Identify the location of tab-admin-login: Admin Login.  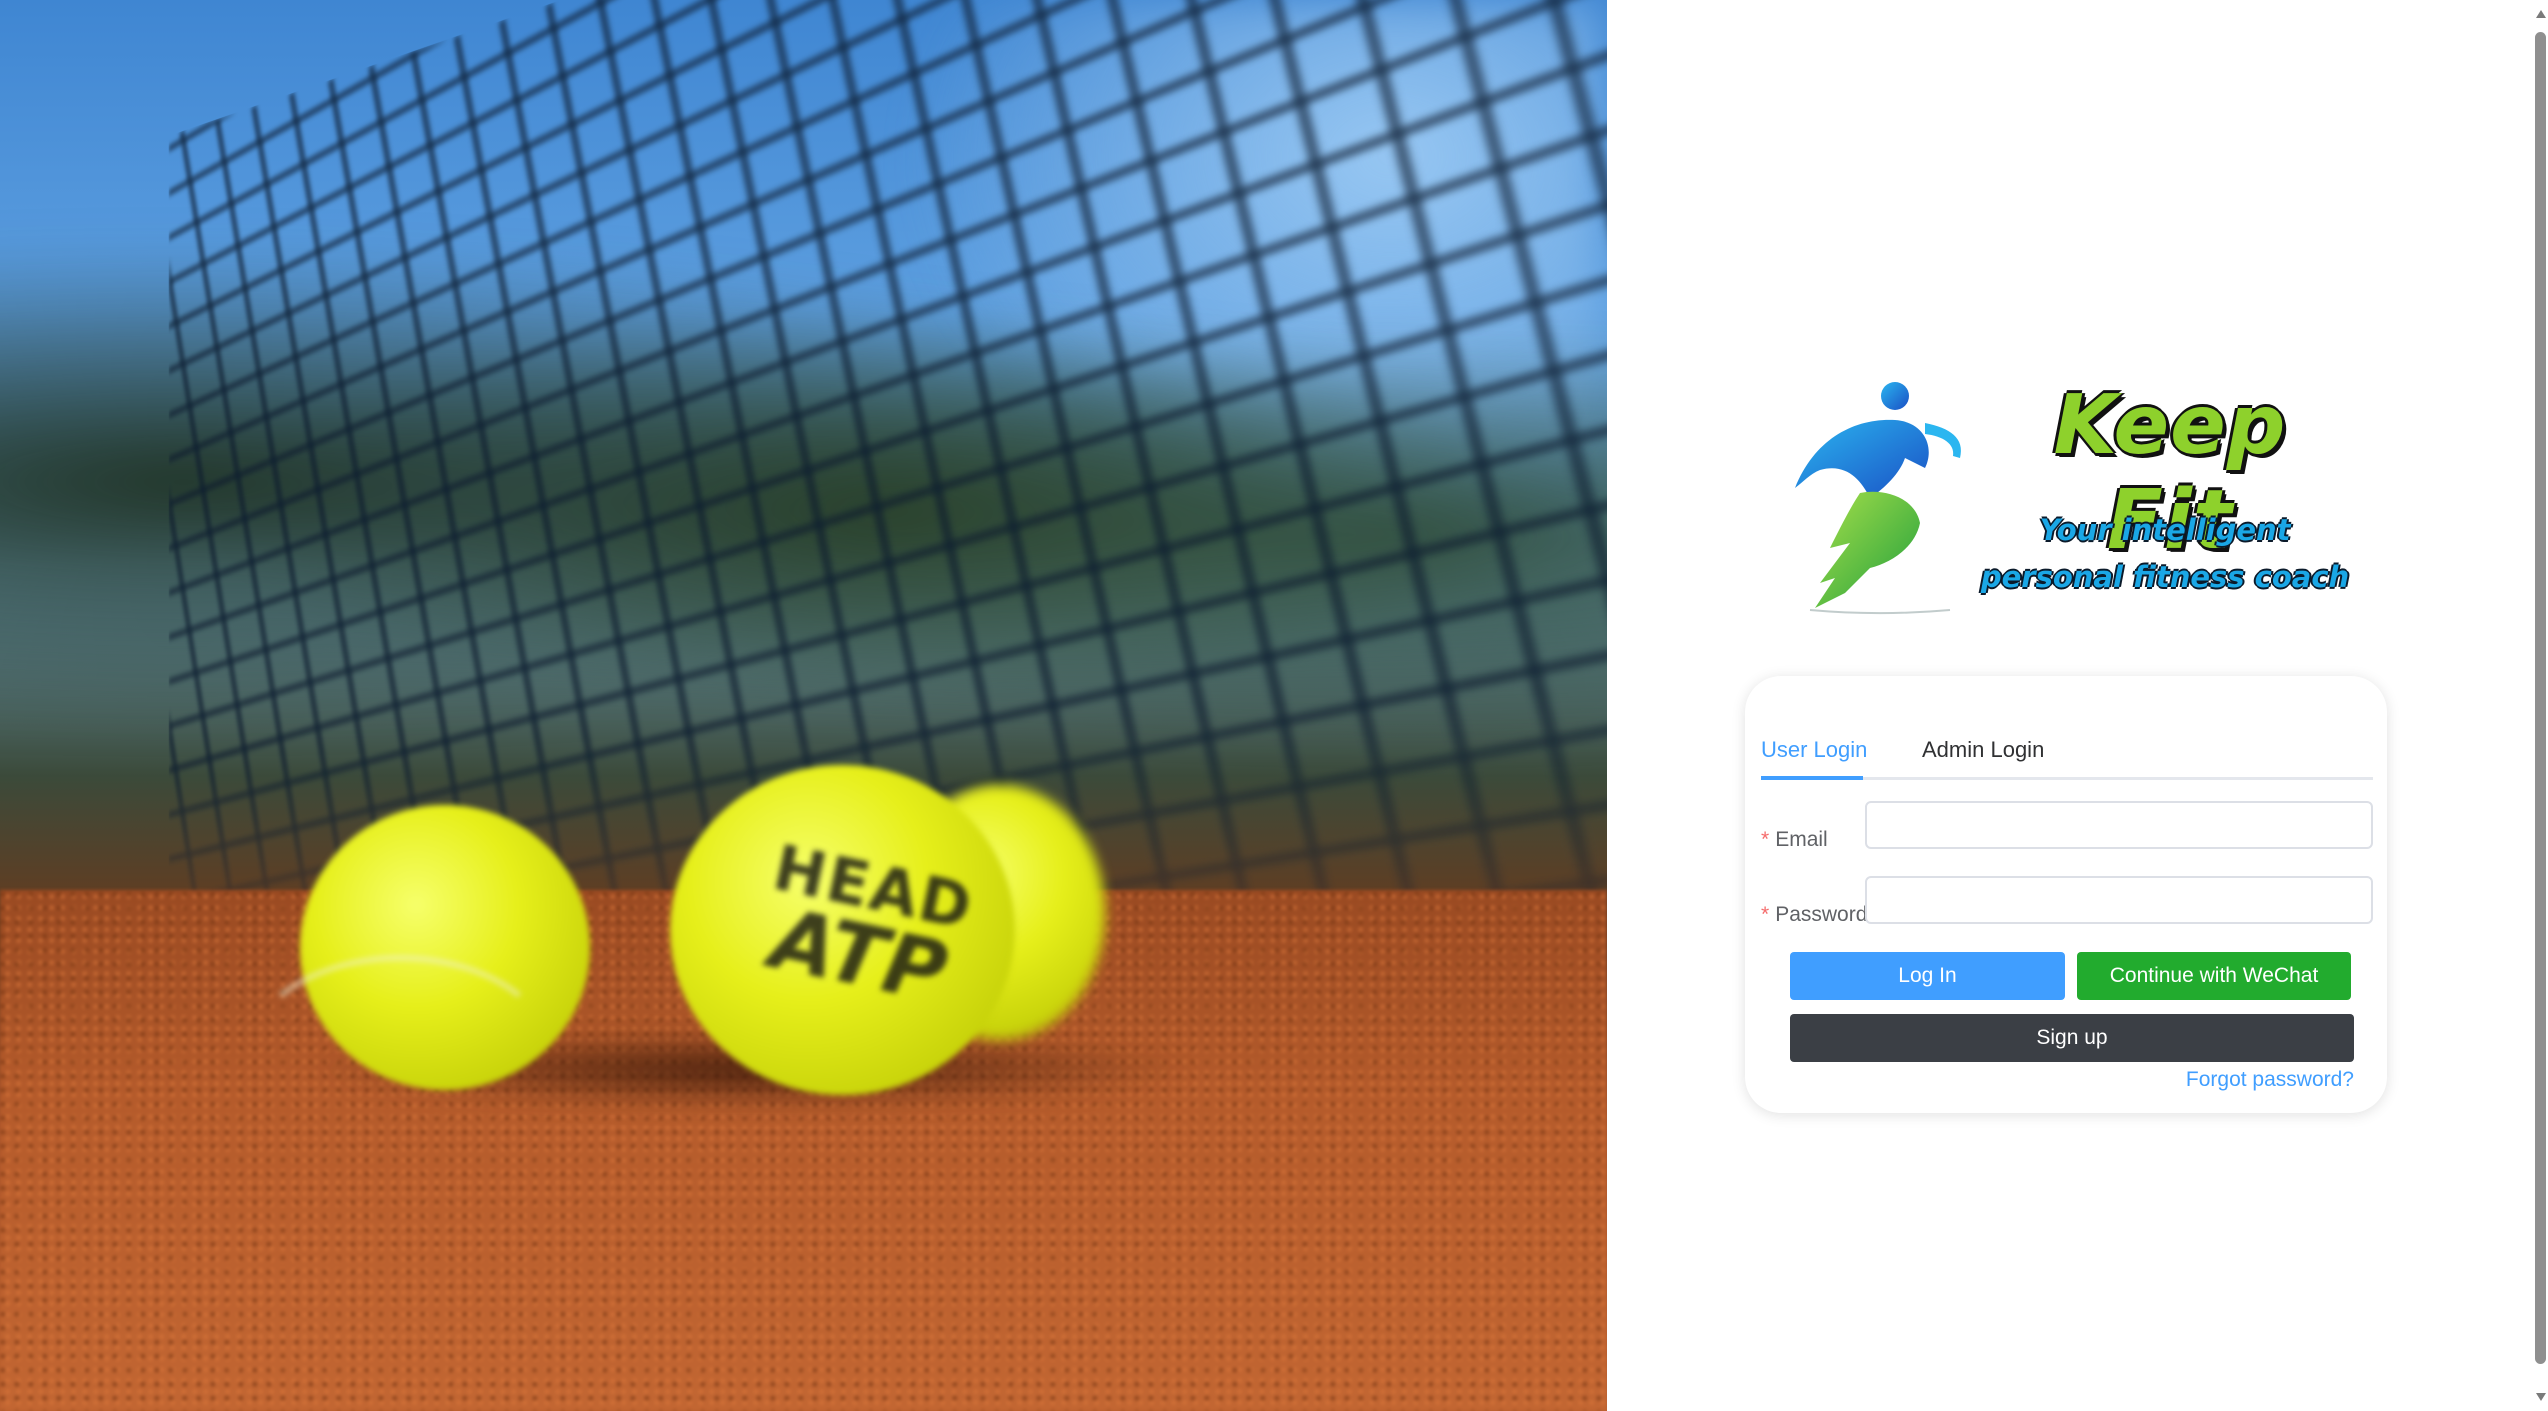
(1983, 750).